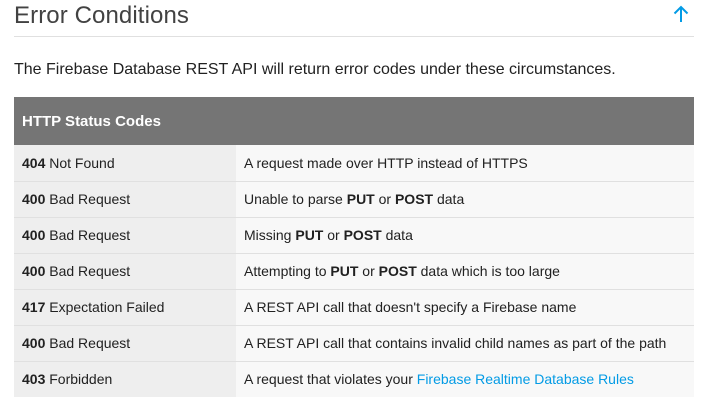 This screenshot has width=701, height=406. What do you see at coordinates (125, 163) in the screenshot?
I see `status-code-cell: 404 Not Found` at bounding box center [125, 163].